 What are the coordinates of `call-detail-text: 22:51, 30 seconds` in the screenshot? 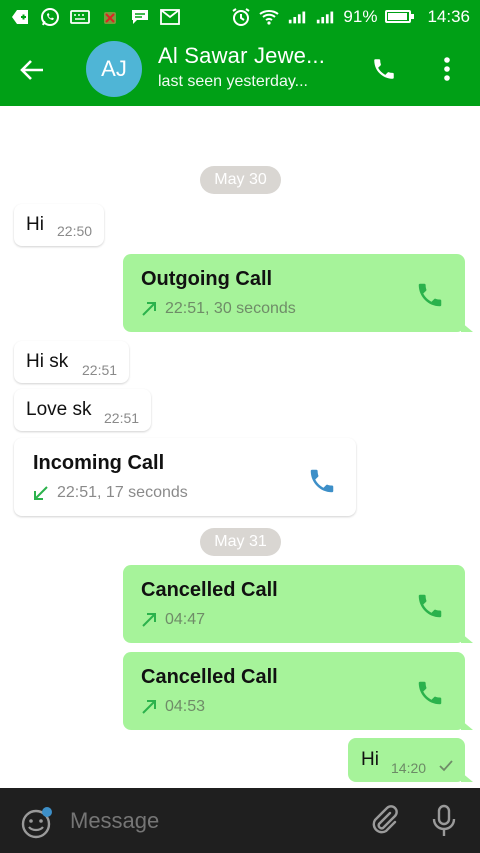 It's located at (230, 308).